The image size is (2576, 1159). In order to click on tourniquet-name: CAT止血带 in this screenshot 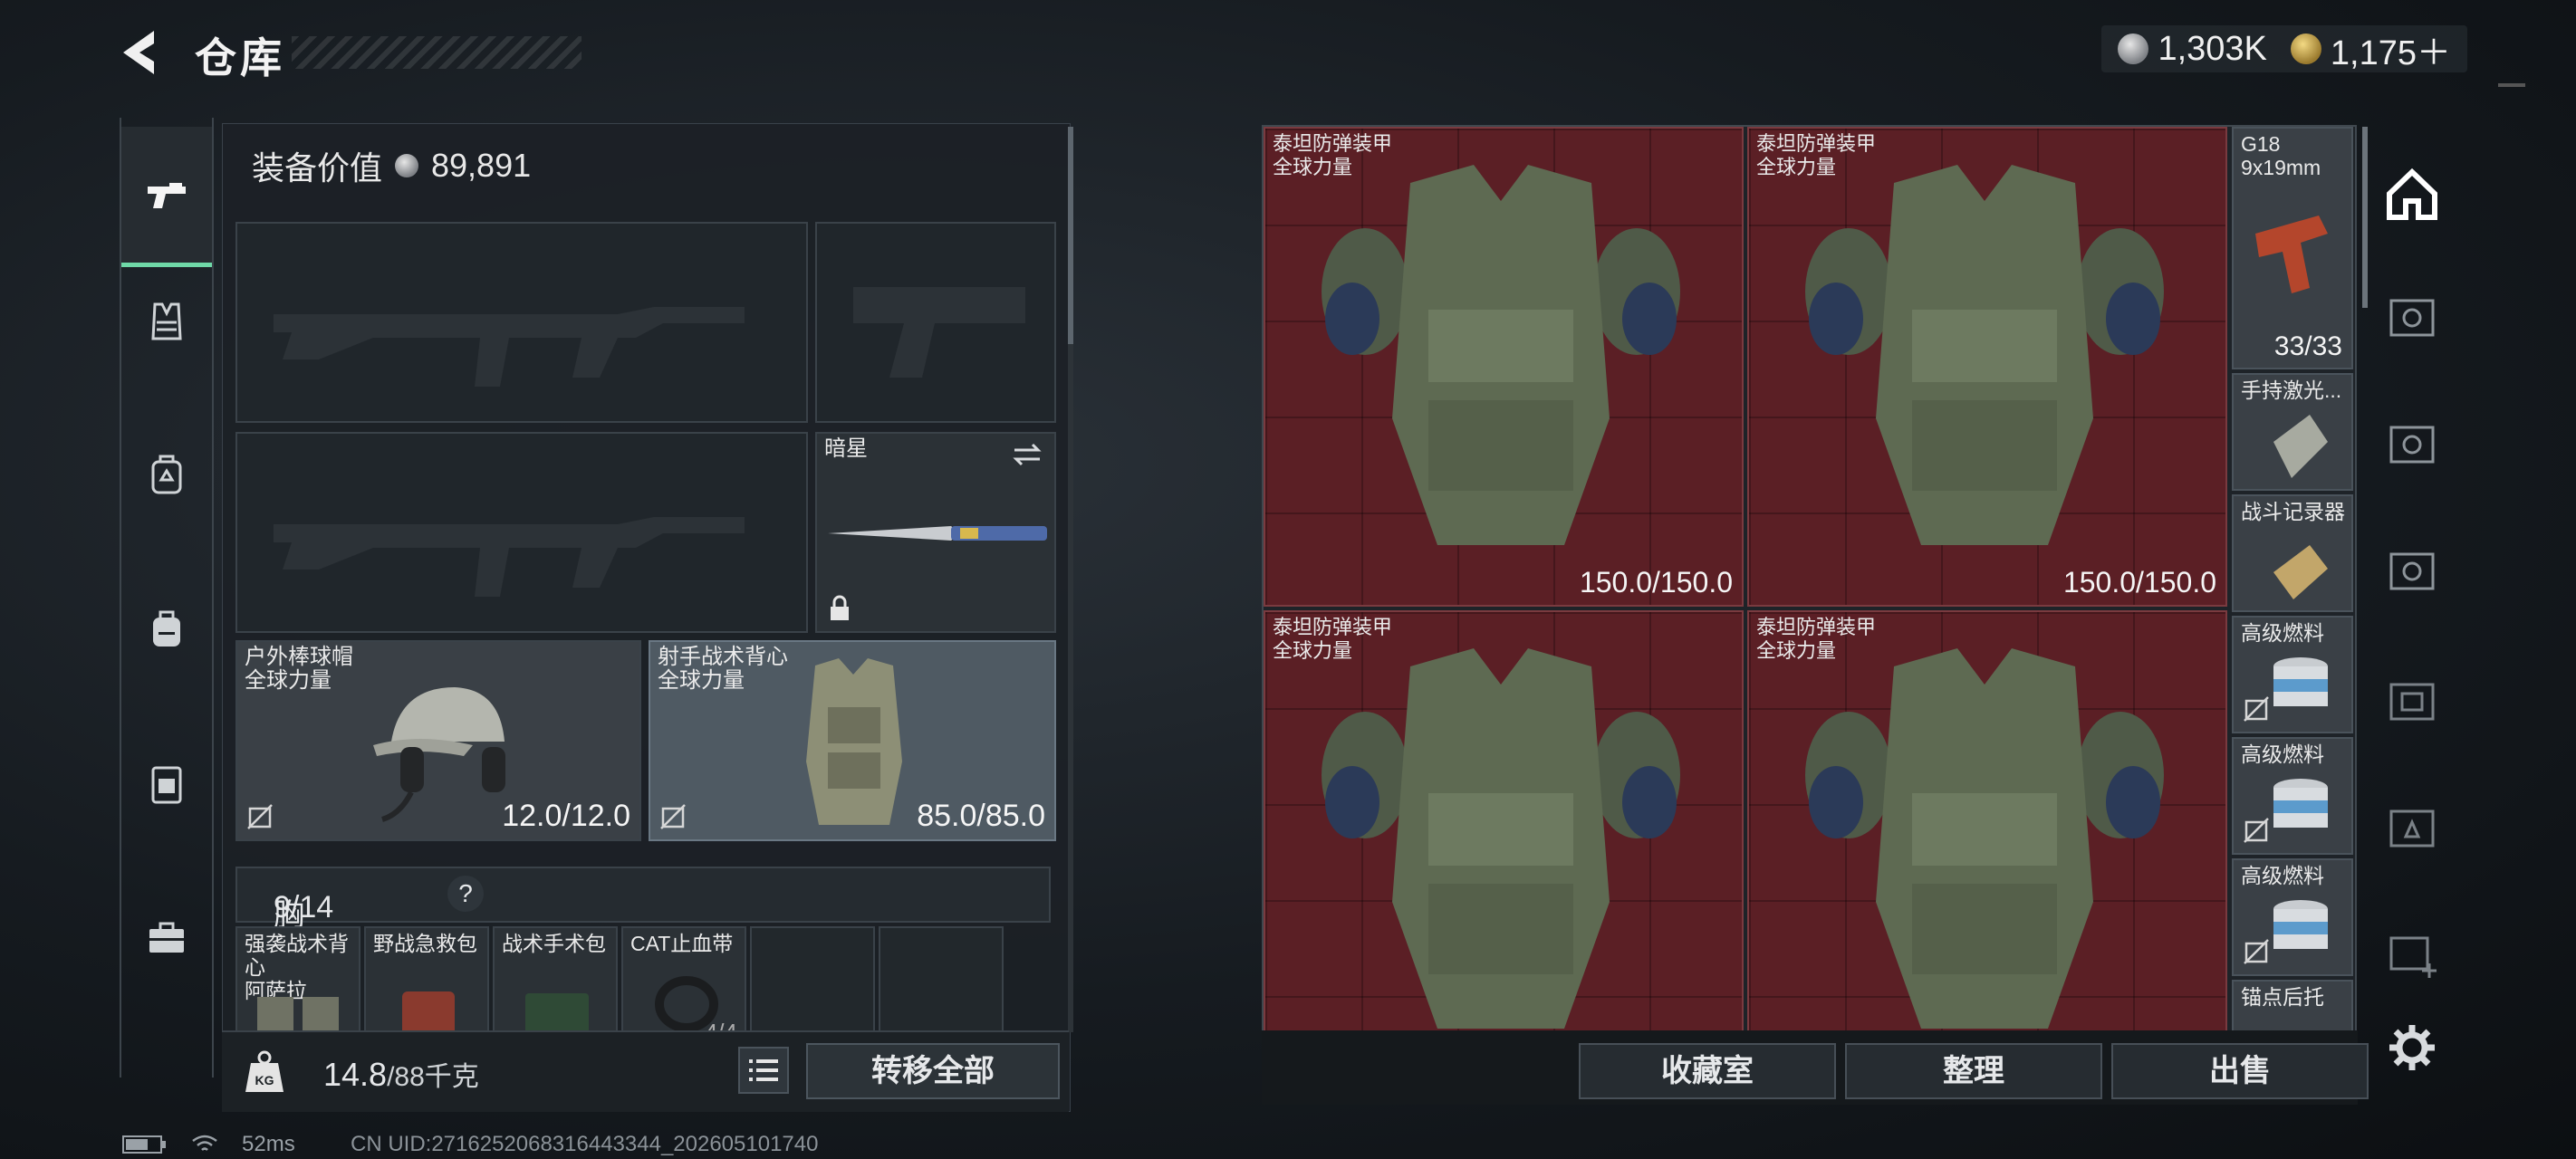, I will do `click(682, 943)`.